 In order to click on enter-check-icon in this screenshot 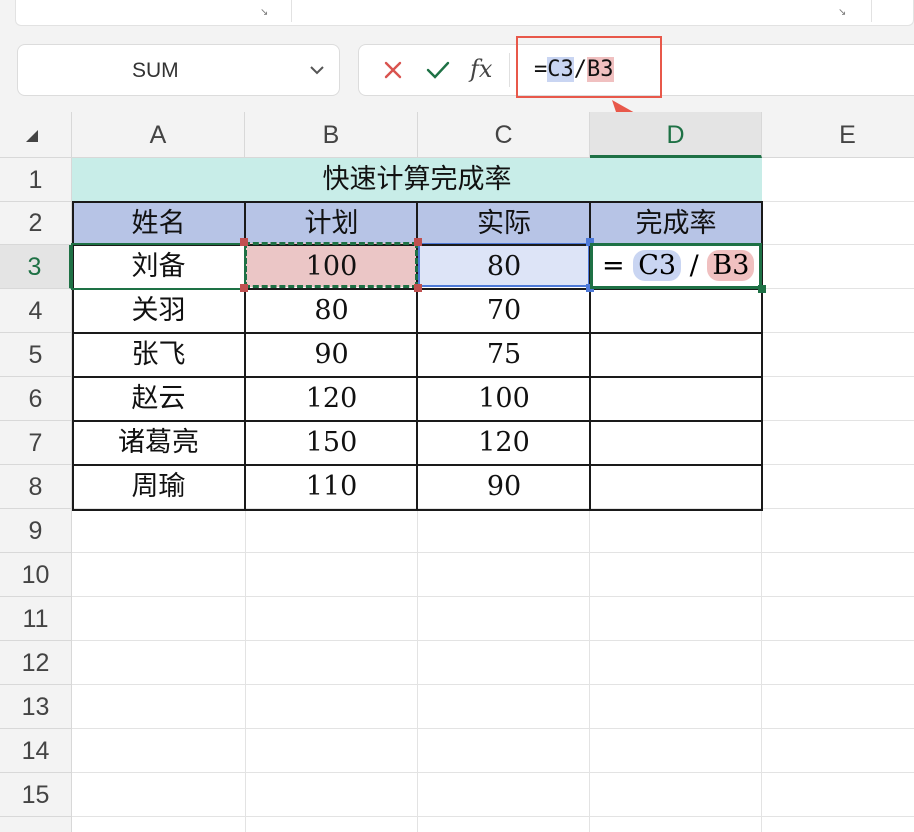, I will do `click(438, 70)`.